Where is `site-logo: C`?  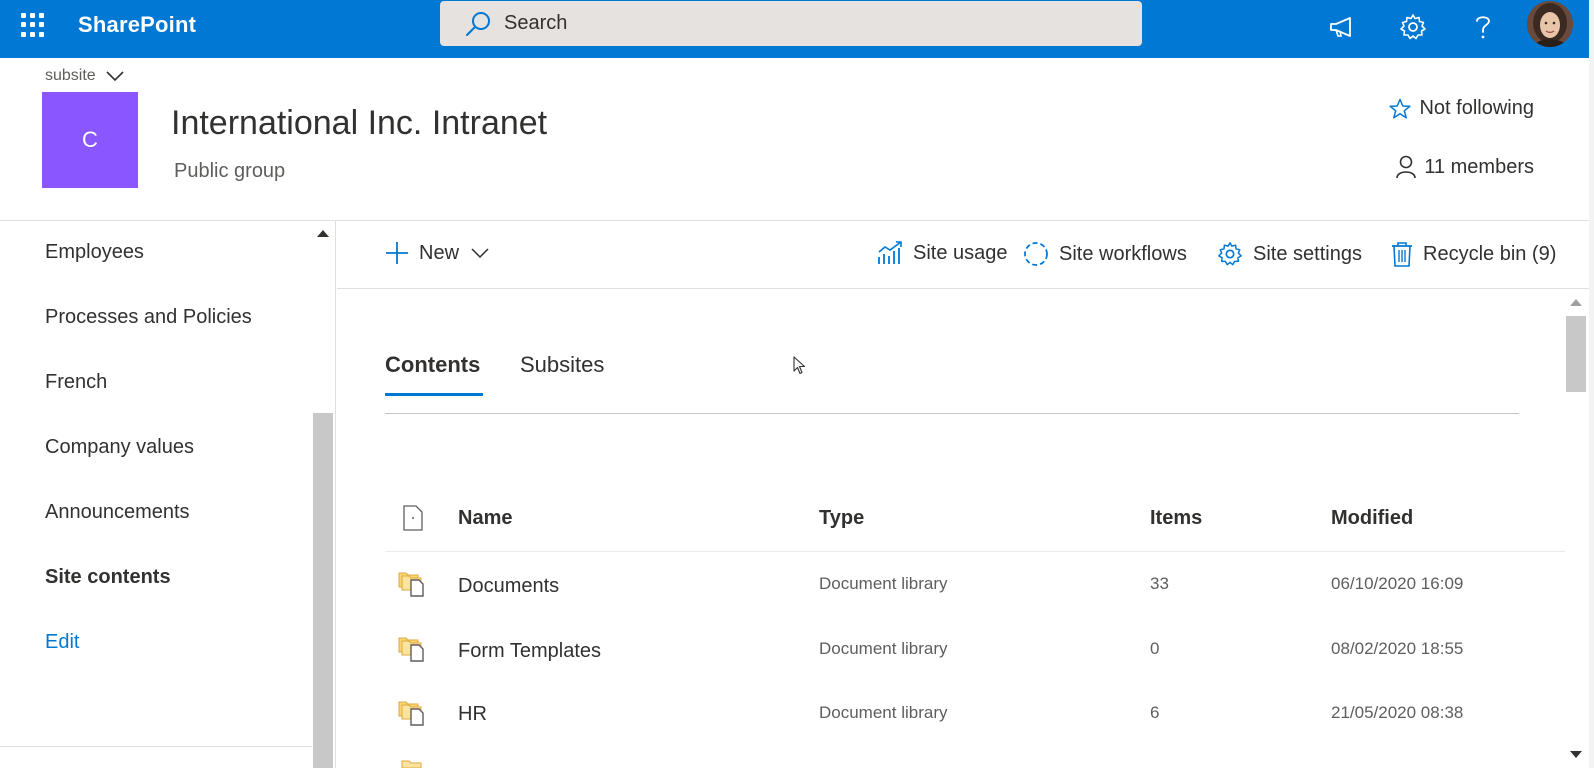 site-logo: C is located at coordinates (90, 140).